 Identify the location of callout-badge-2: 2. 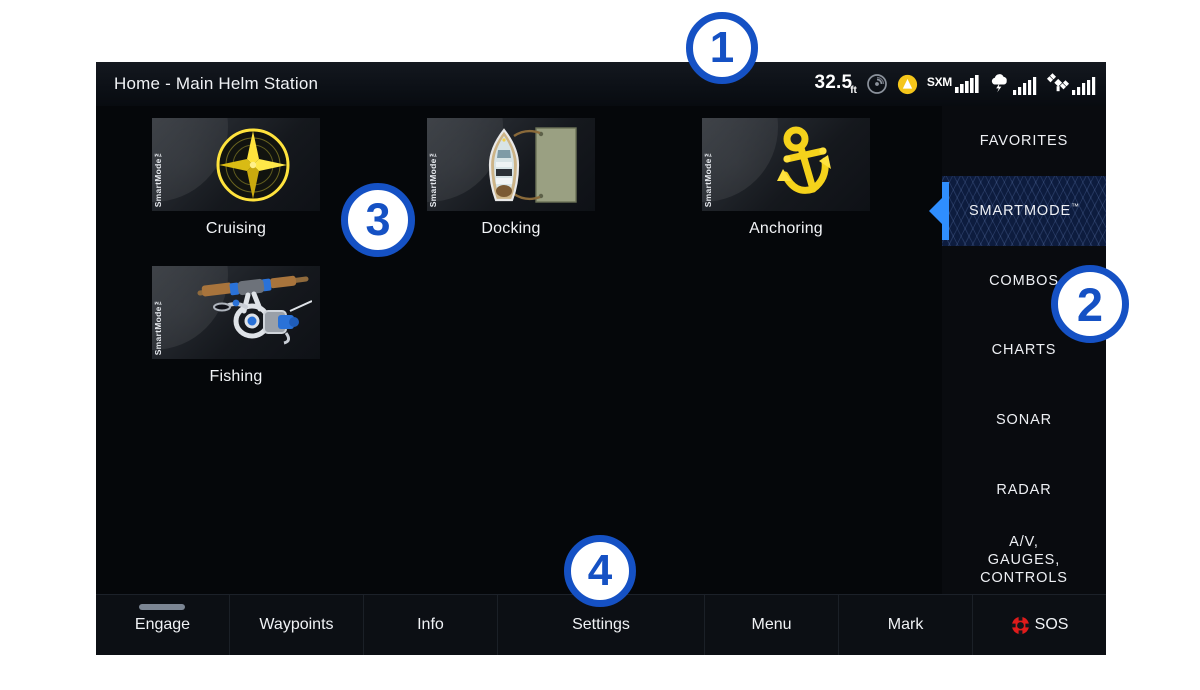
(1090, 304).